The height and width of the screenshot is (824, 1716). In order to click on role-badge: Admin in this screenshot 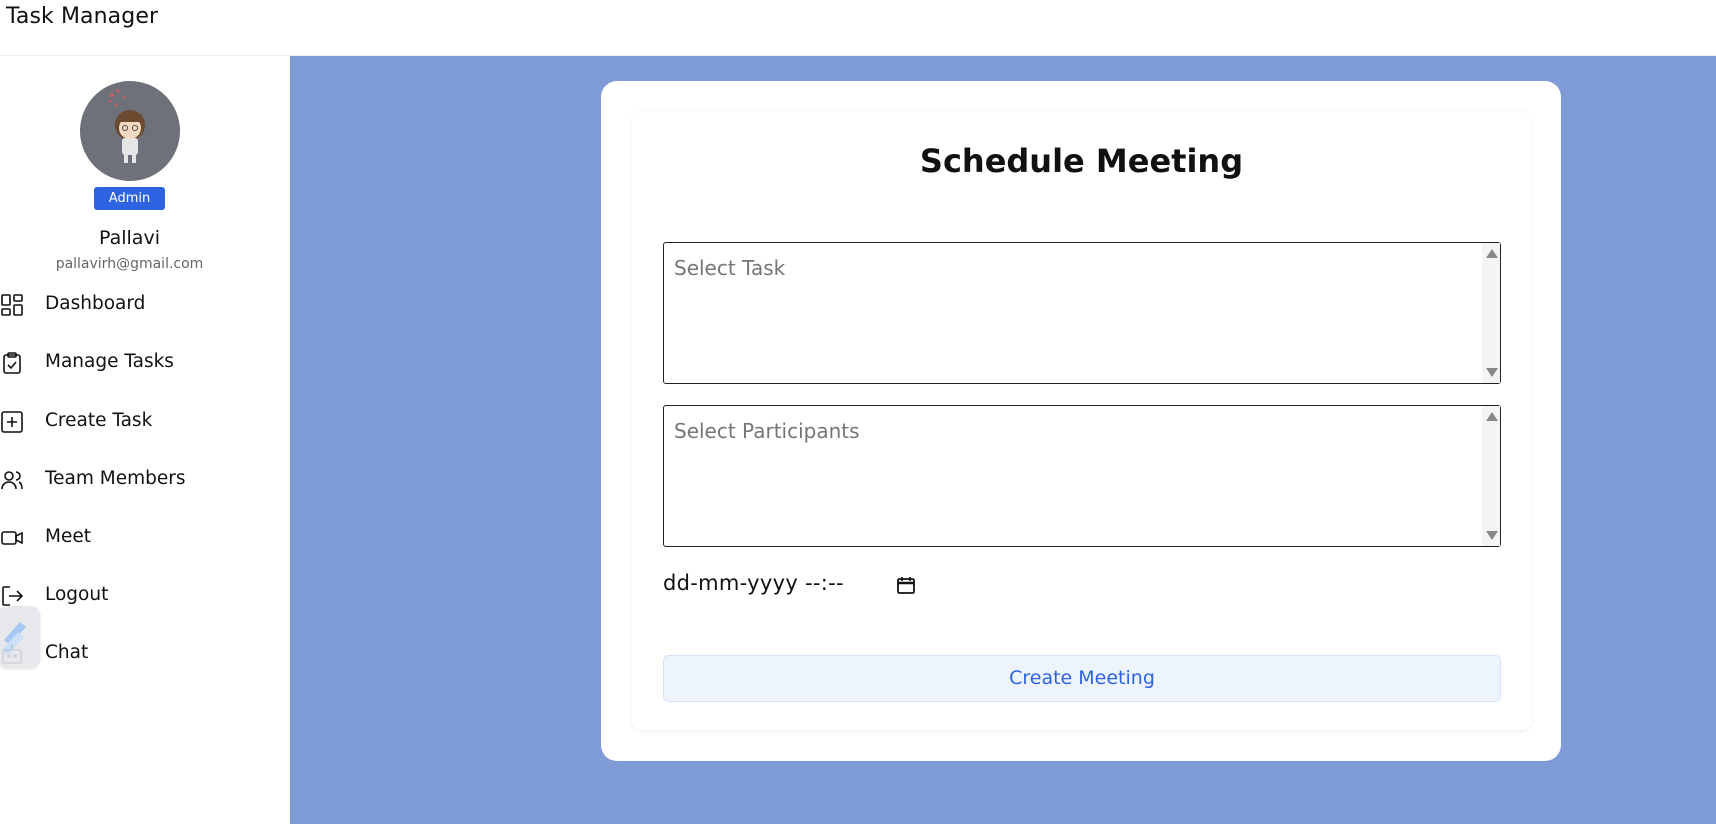, I will do `click(129, 198)`.